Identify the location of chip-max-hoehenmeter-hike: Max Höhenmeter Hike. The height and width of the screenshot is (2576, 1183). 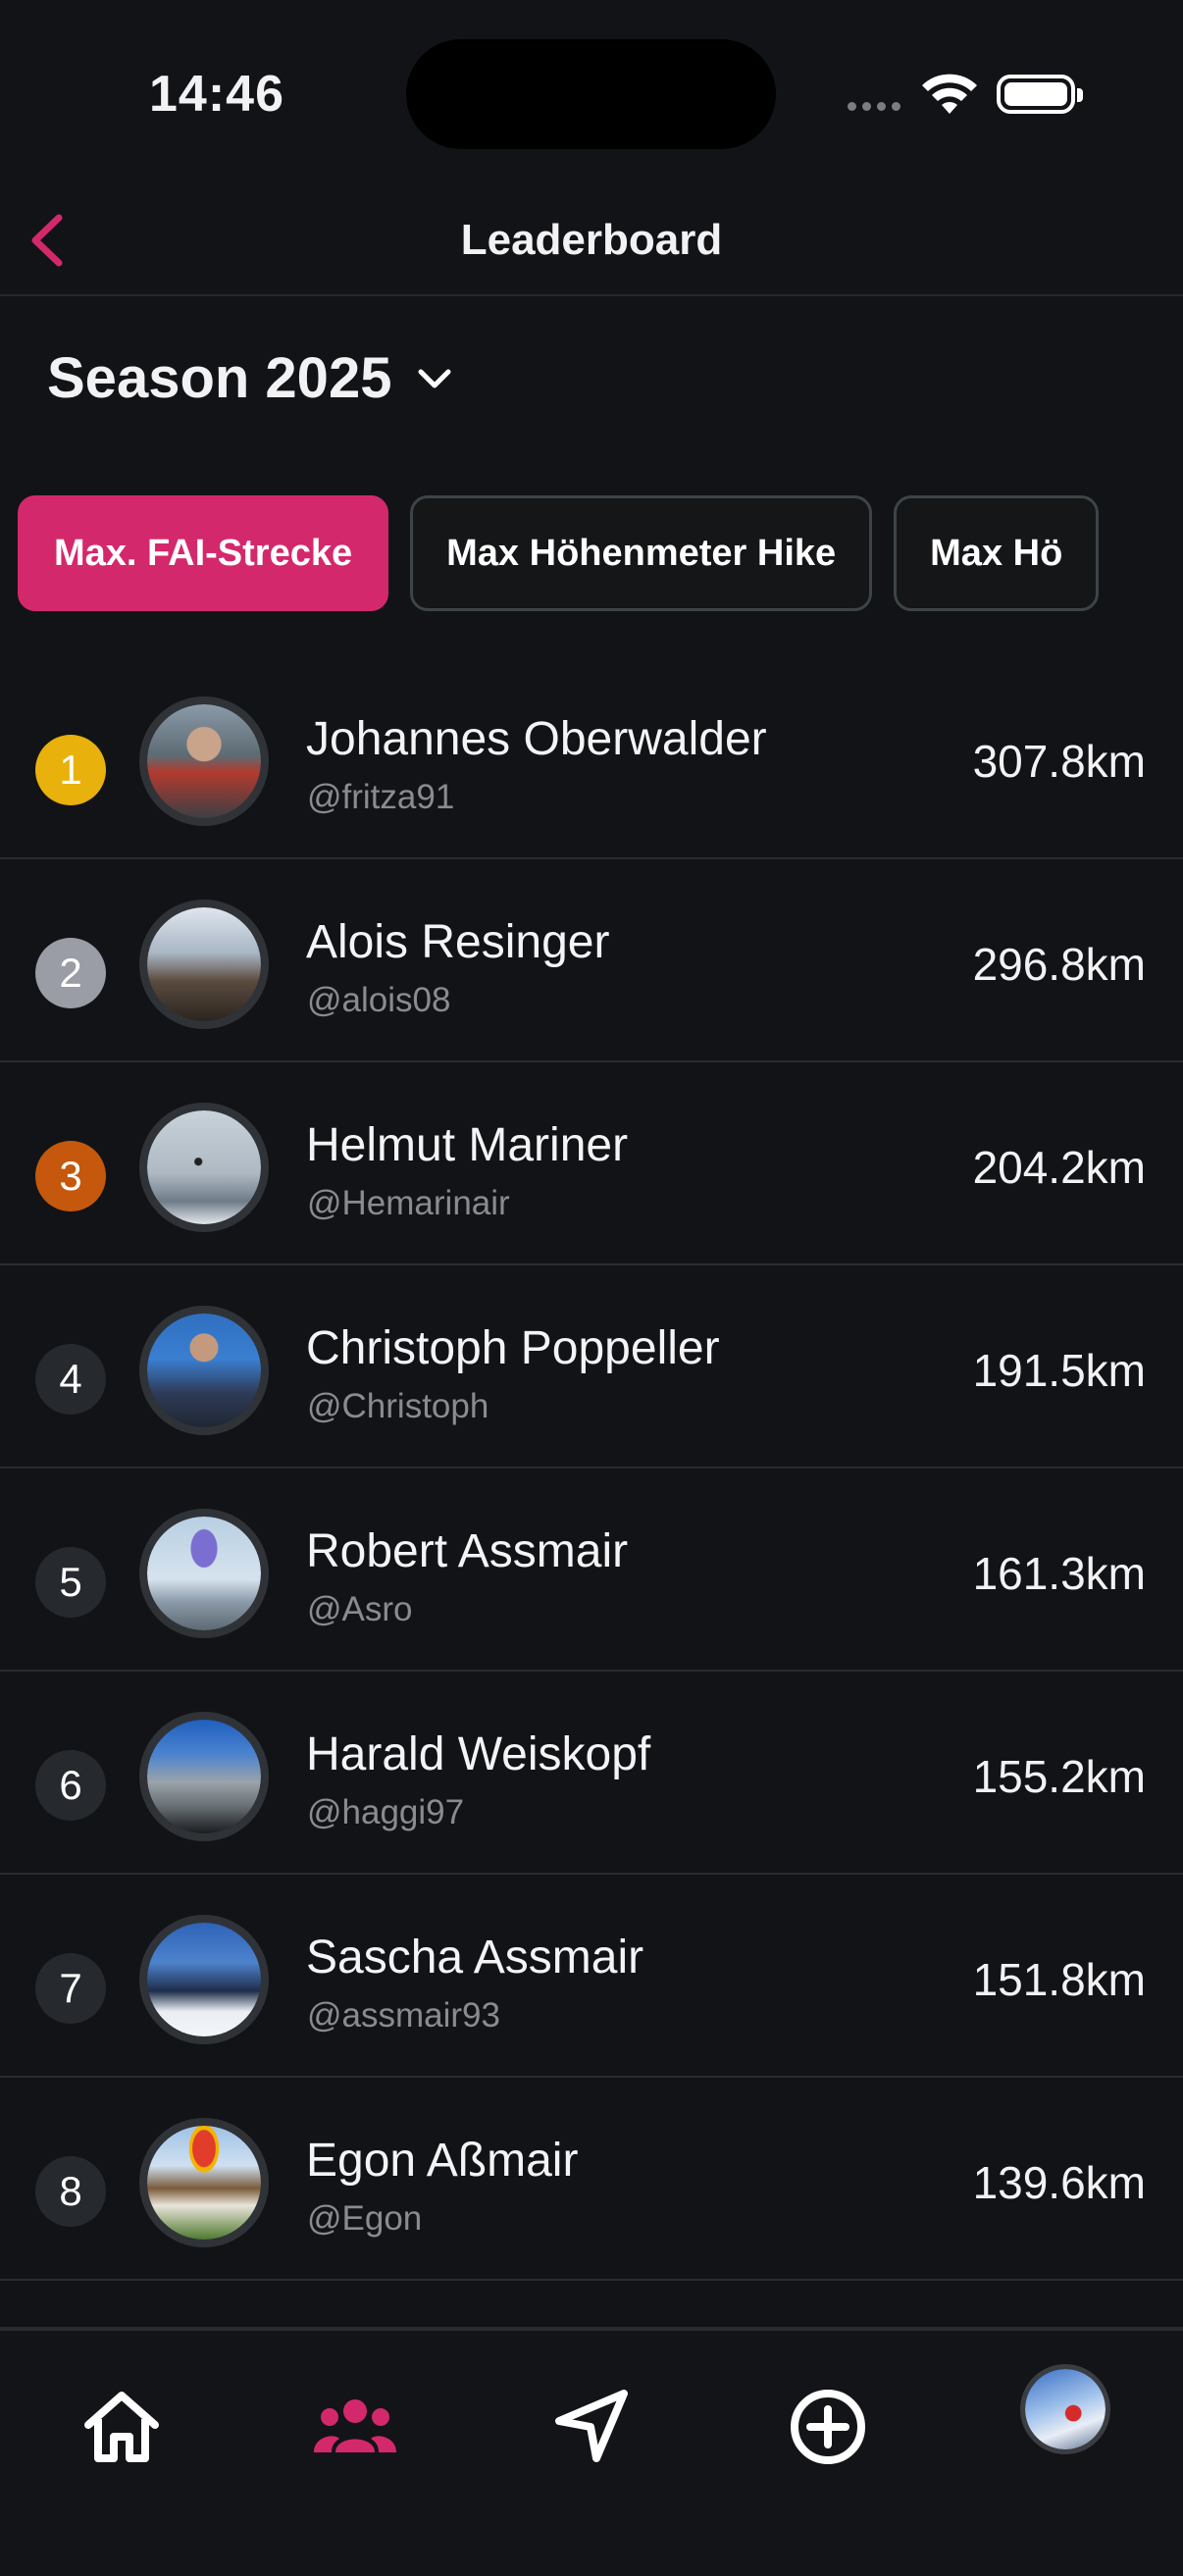
(641, 553).